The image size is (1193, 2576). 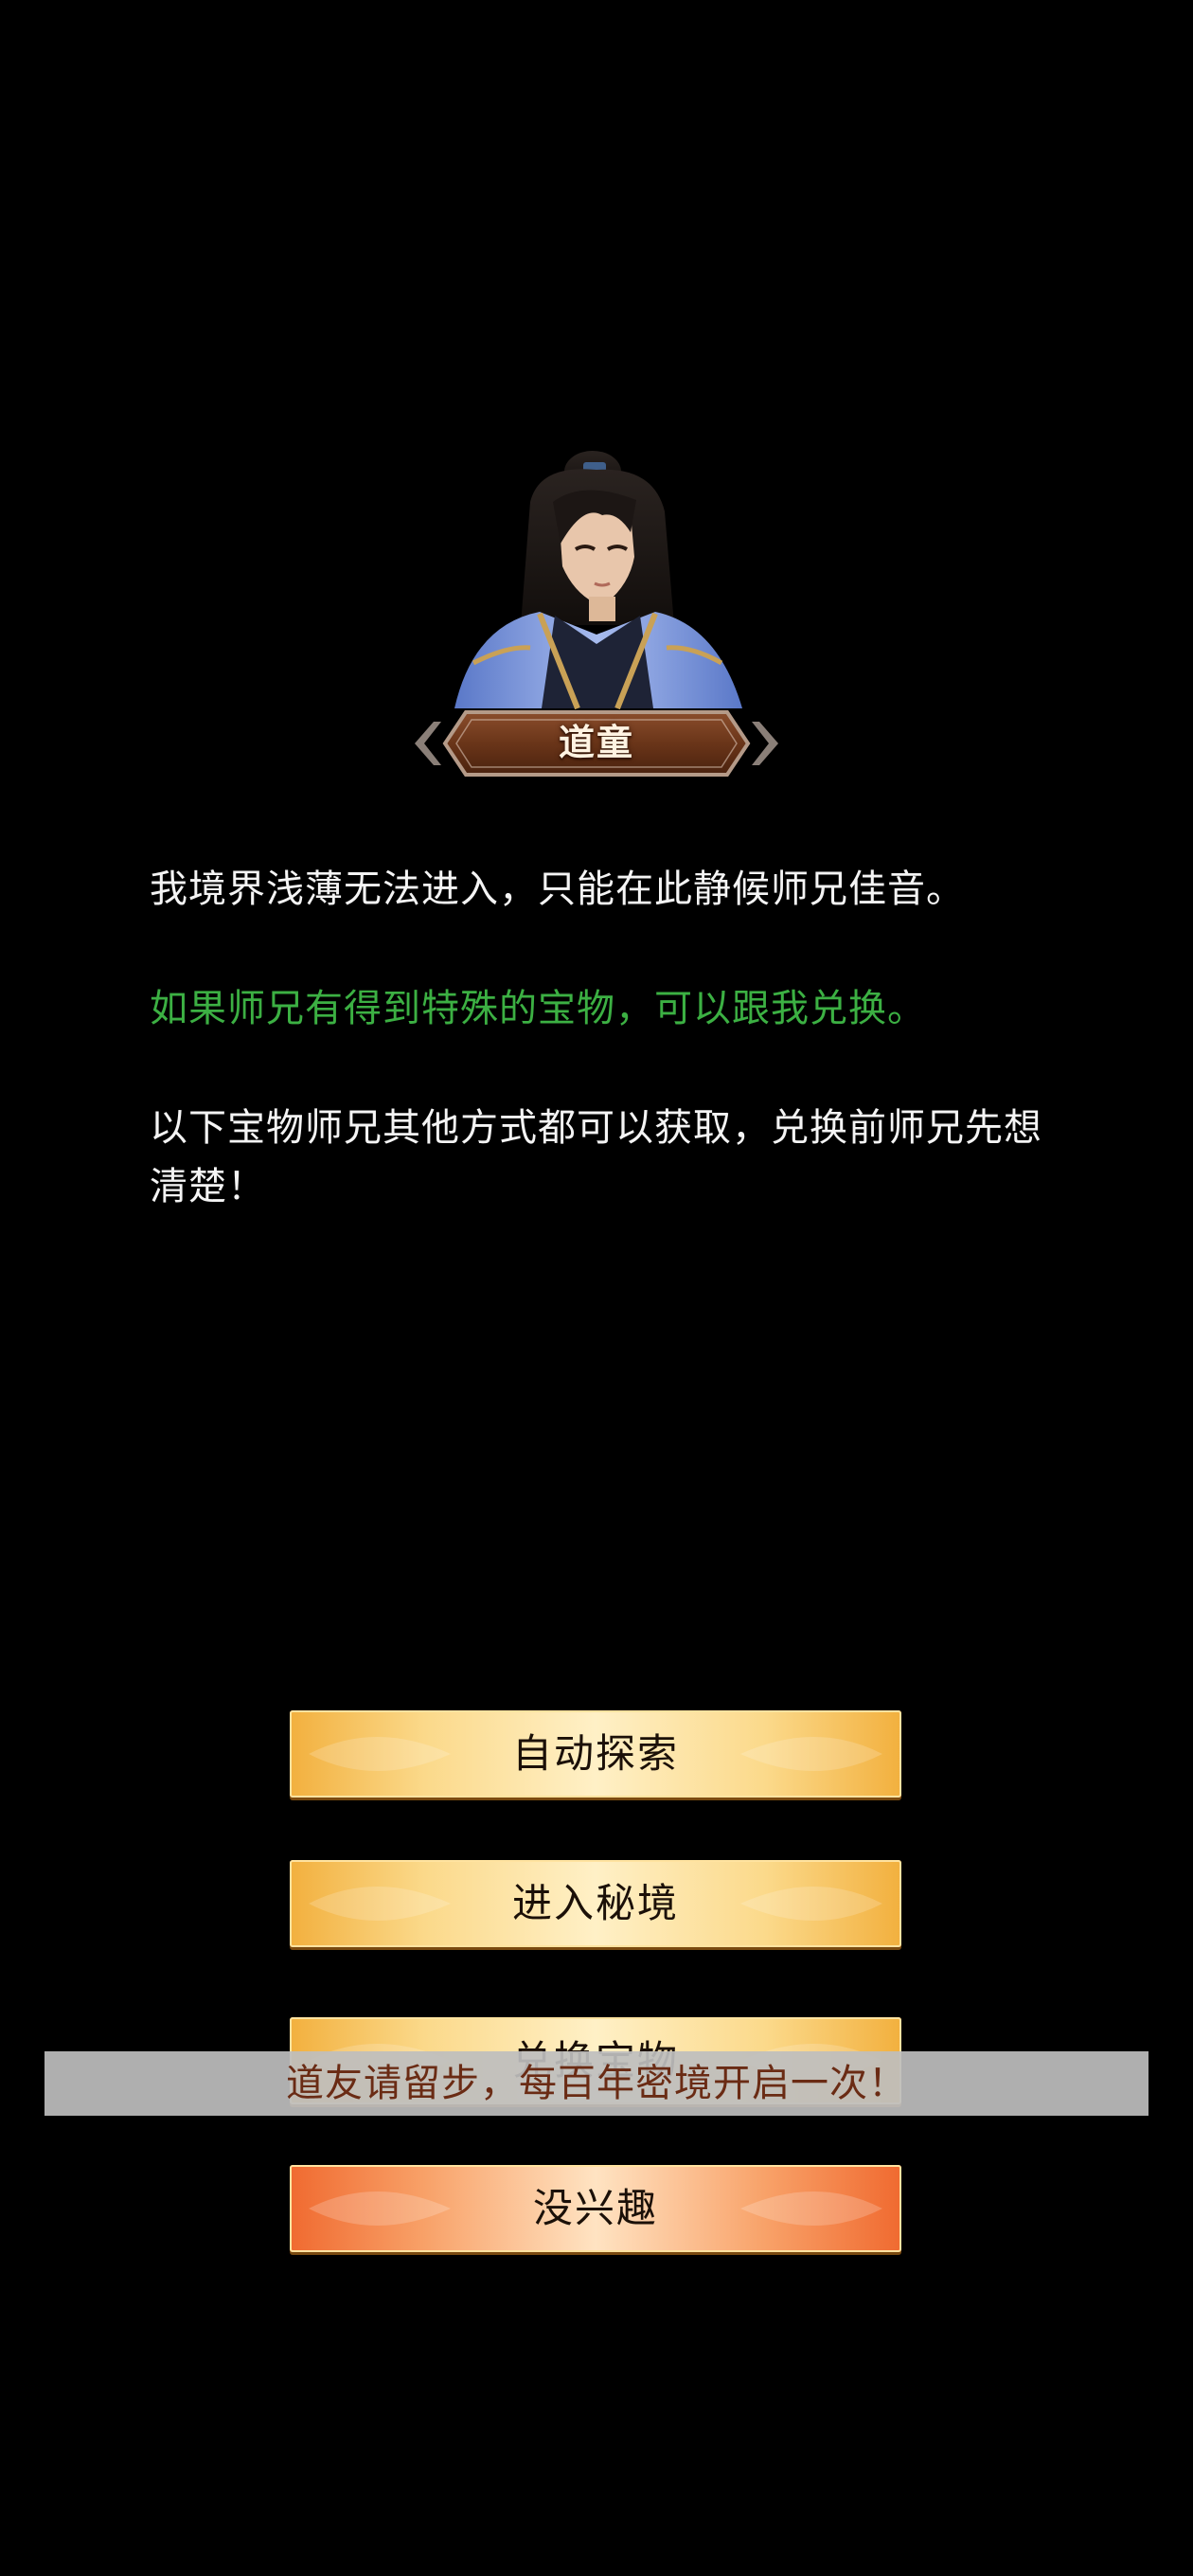 I want to click on npc-name: 道童, so click(x=596, y=742).